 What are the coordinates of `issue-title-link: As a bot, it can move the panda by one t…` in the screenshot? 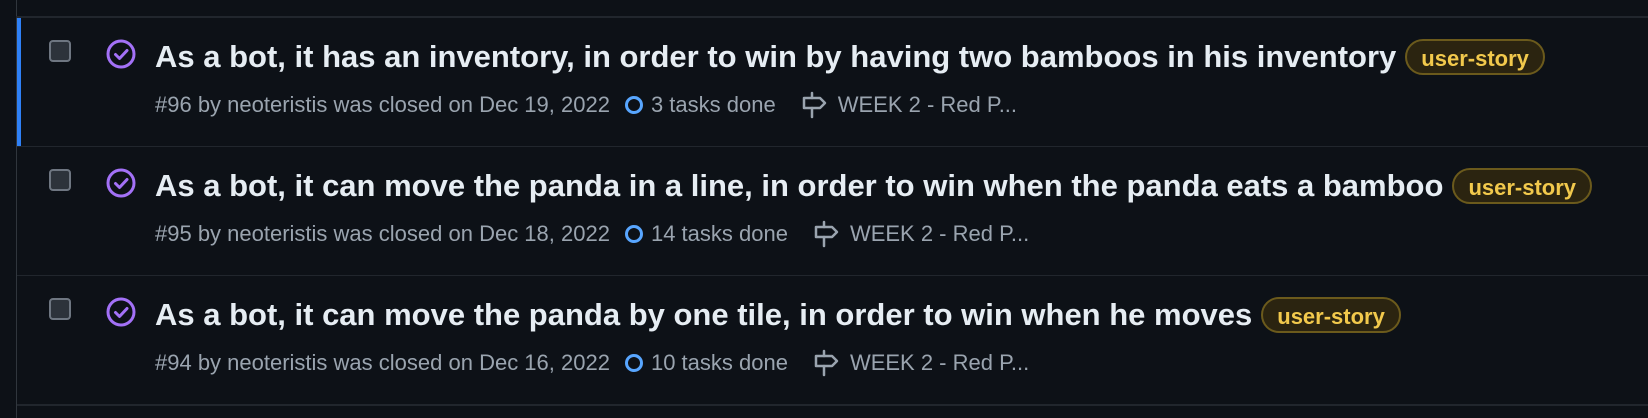 It's located at (703, 315).